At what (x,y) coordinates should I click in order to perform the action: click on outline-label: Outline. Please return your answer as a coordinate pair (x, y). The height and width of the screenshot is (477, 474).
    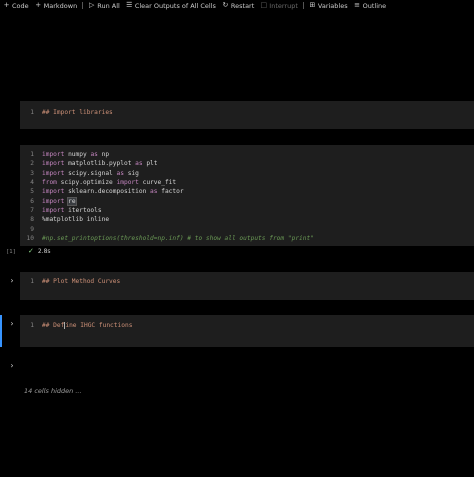
    Looking at the image, I should click on (374, 5).